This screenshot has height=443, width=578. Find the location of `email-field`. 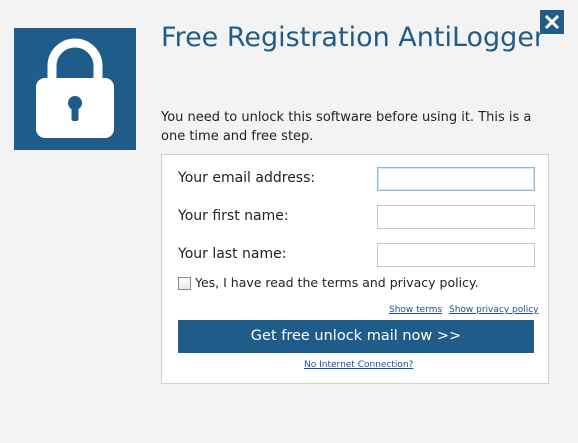

email-field is located at coordinates (456, 179).